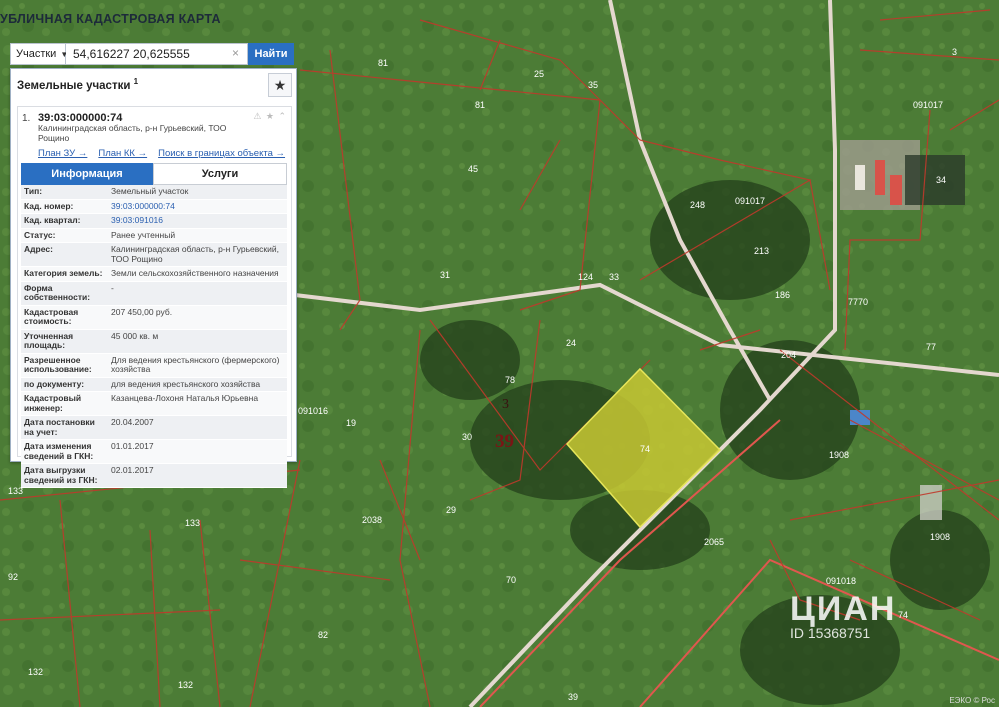 The image size is (999, 707). What do you see at coordinates (323, 635) in the screenshot?
I see `svg-text: 82` at bounding box center [323, 635].